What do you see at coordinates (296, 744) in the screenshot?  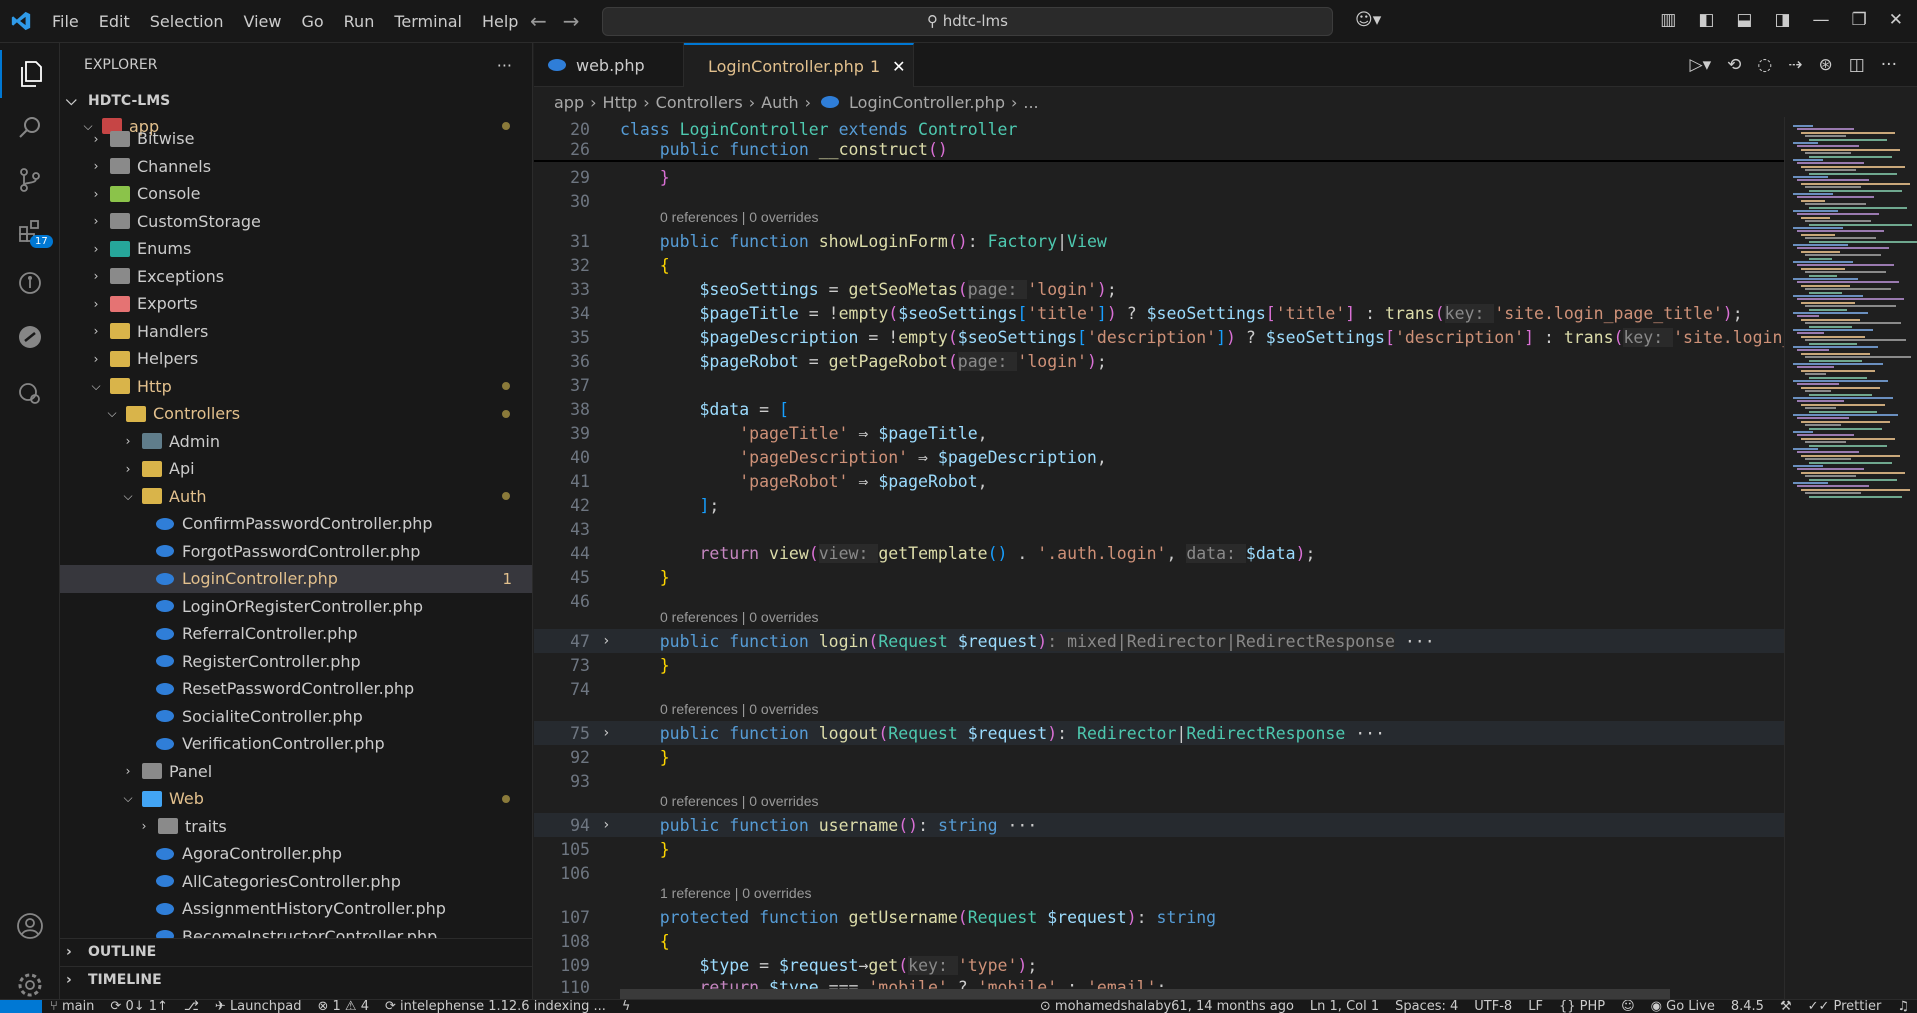 I see `tree-item: VerificationController.php` at bounding box center [296, 744].